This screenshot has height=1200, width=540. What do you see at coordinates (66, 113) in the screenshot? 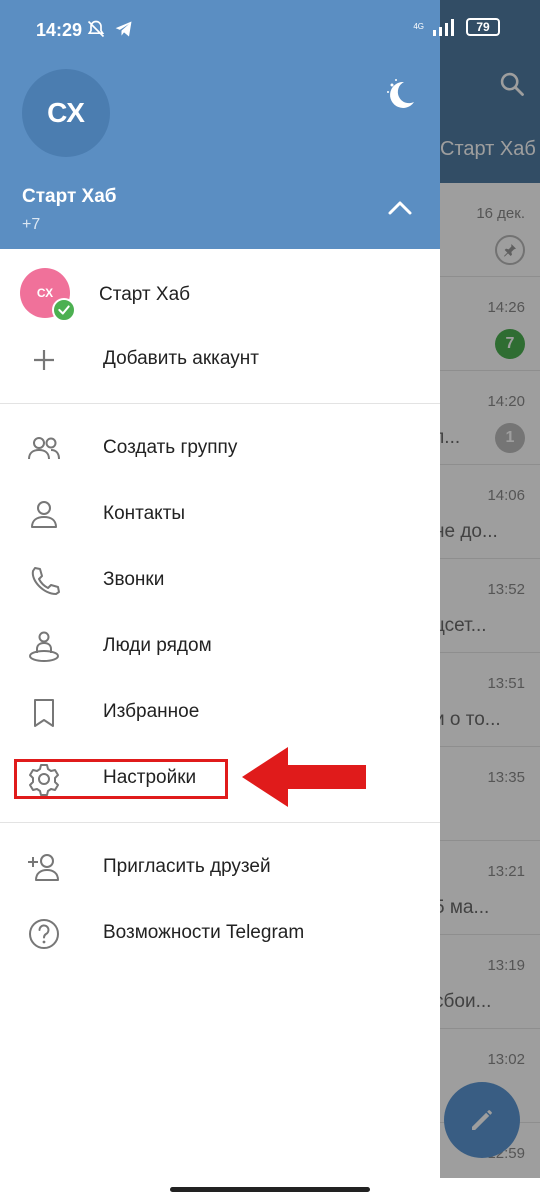
I see `avatar: СХ` at bounding box center [66, 113].